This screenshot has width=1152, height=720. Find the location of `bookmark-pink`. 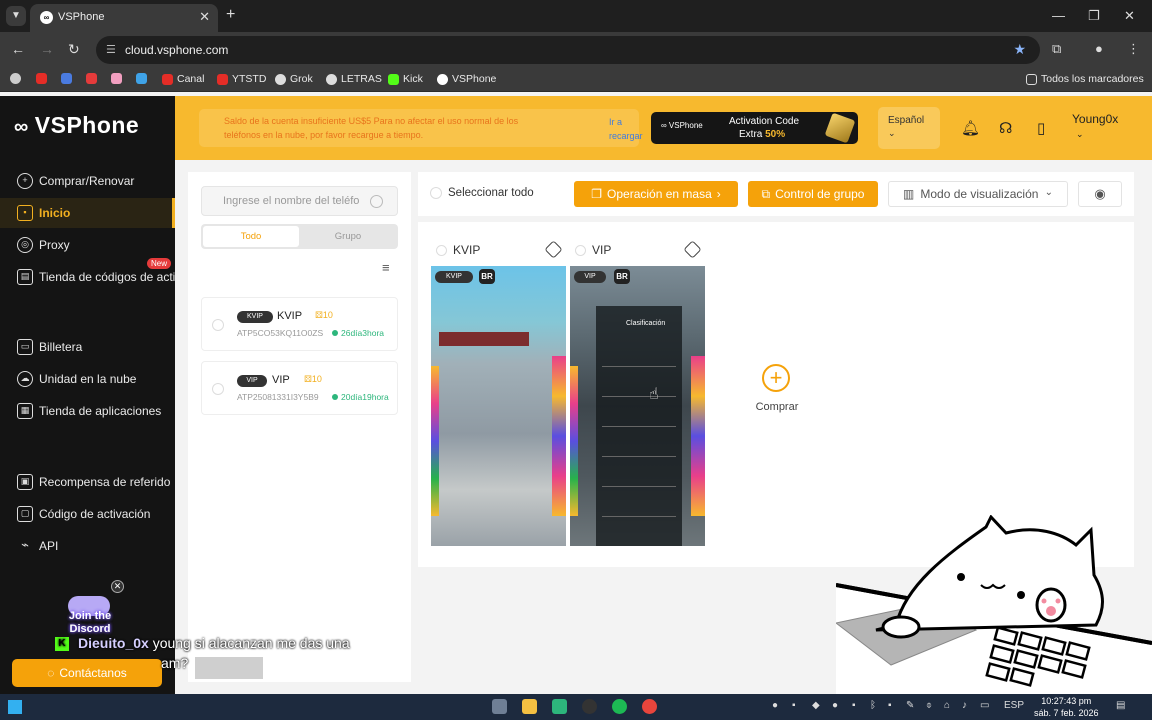

bookmark-pink is located at coordinates (116, 78).